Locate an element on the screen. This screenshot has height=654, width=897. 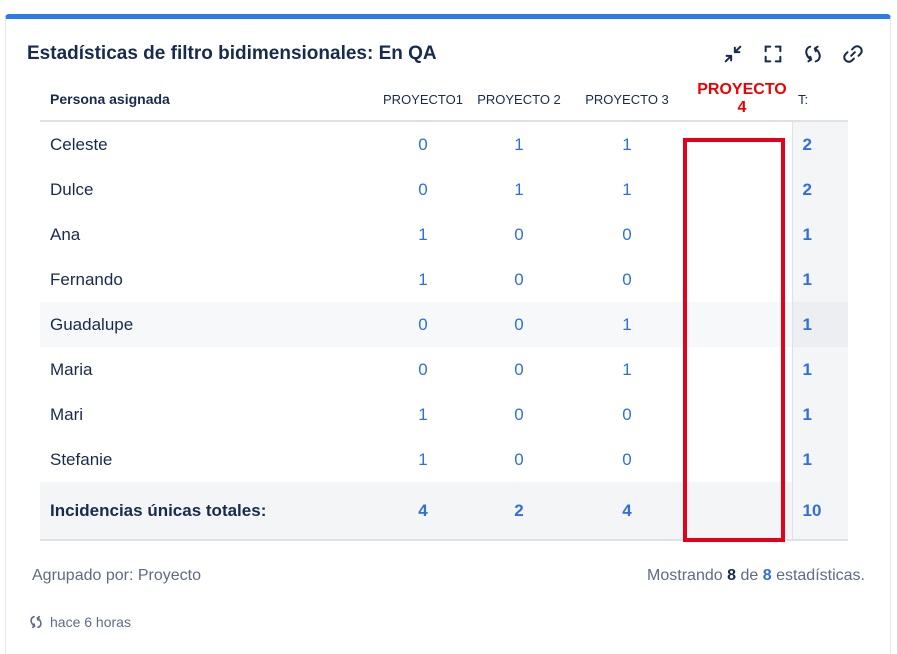
refresh-icon is located at coordinates (813, 54).